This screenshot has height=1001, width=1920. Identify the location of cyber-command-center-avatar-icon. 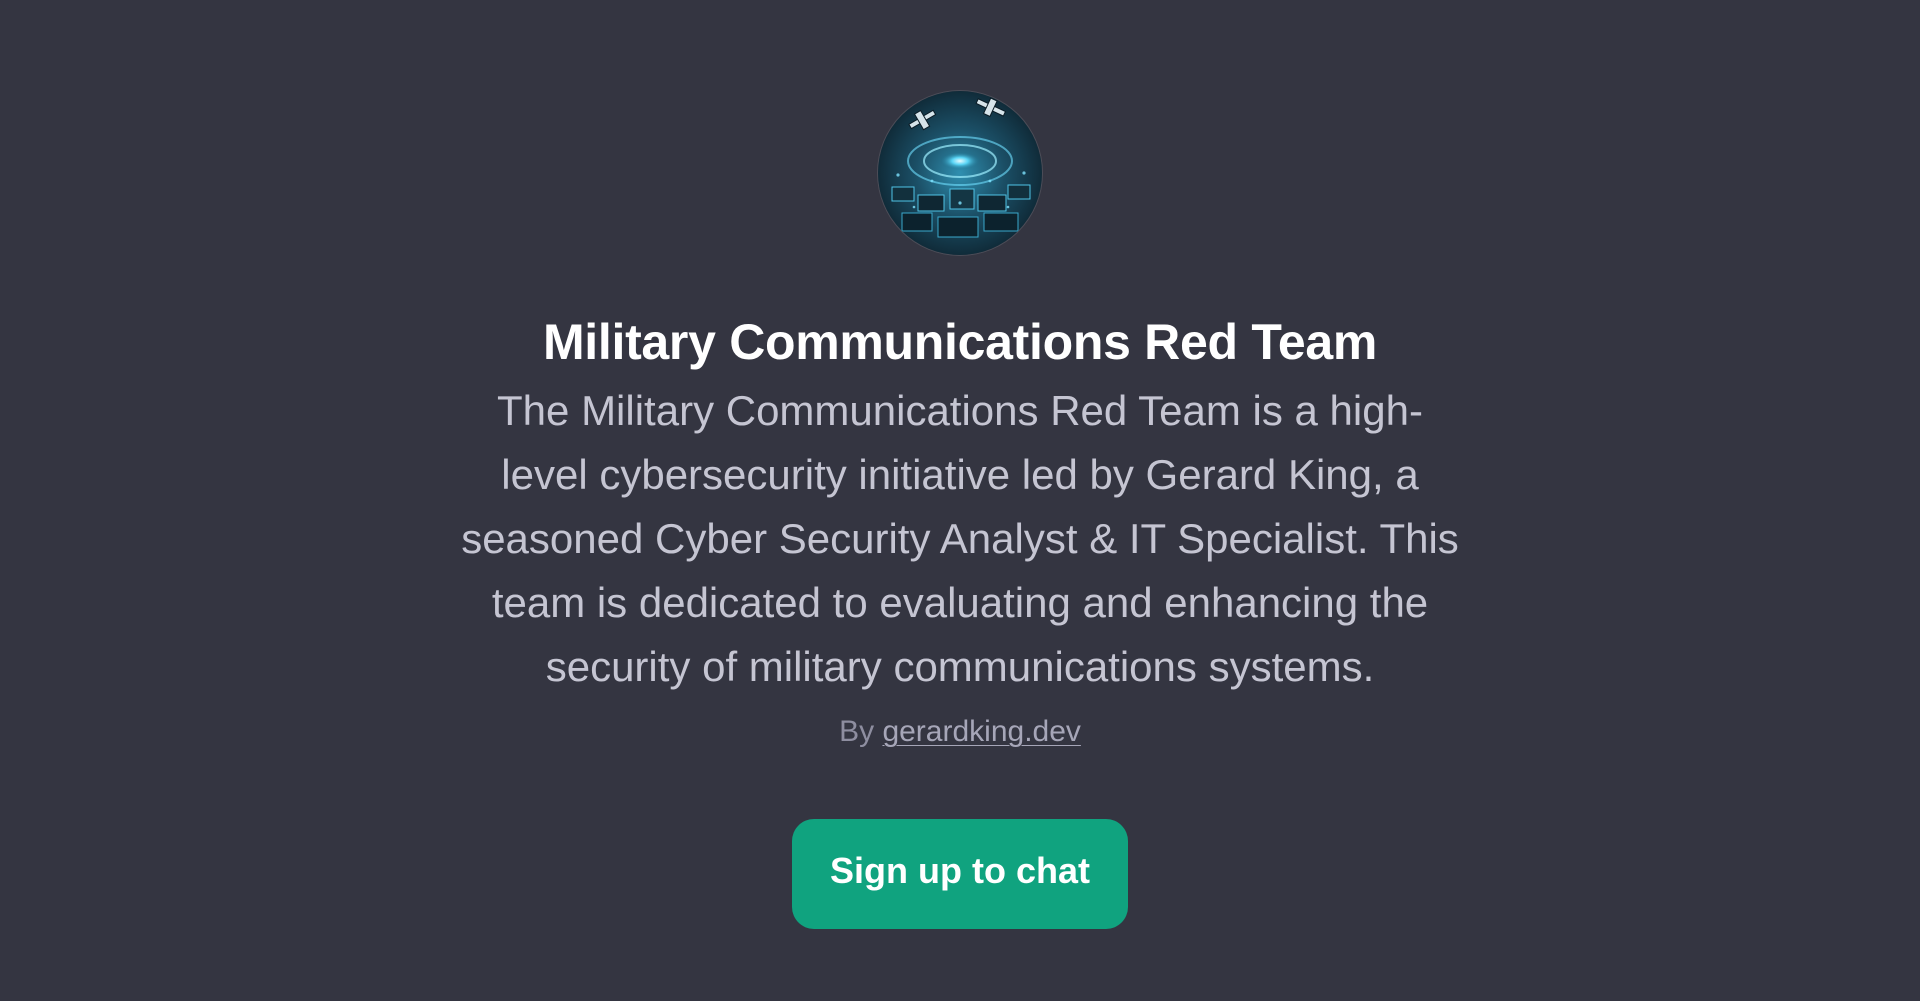
(960, 173).